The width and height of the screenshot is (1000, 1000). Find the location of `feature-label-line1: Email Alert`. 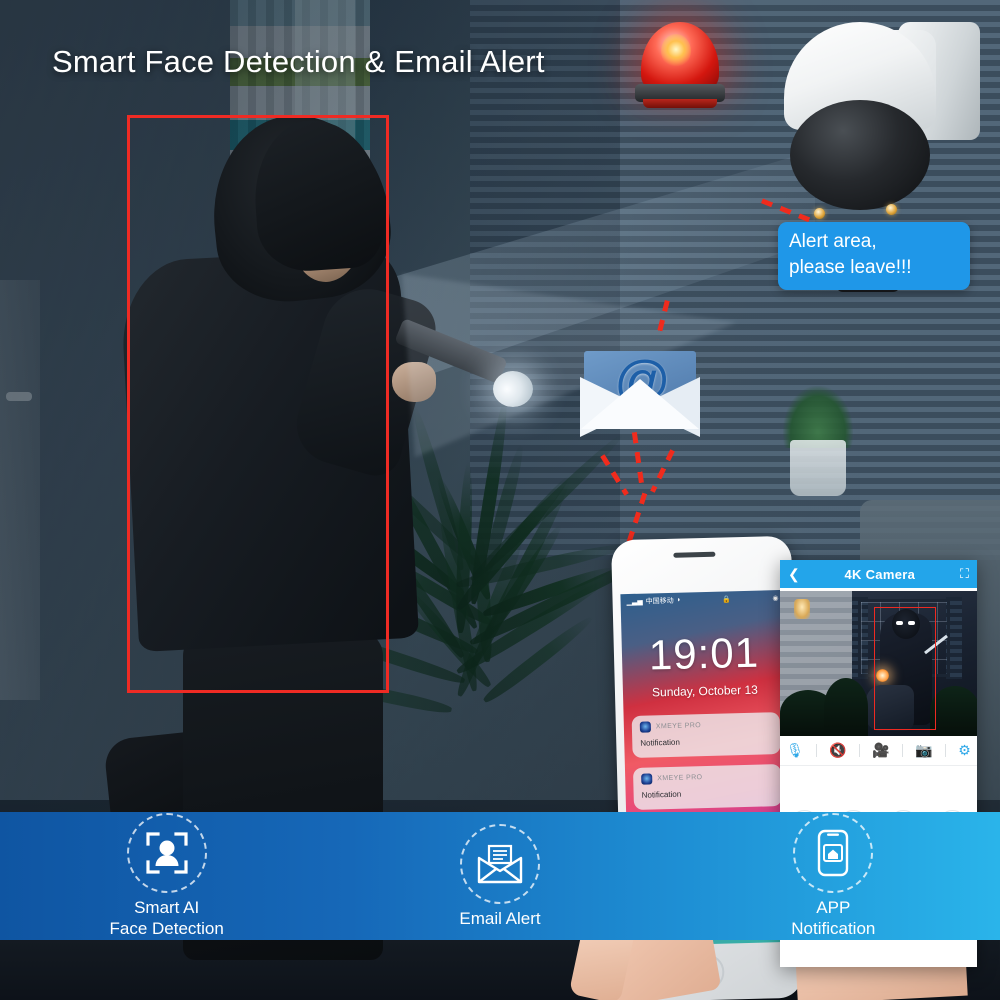

feature-label-line1: Email Alert is located at coordinates (500, 918).